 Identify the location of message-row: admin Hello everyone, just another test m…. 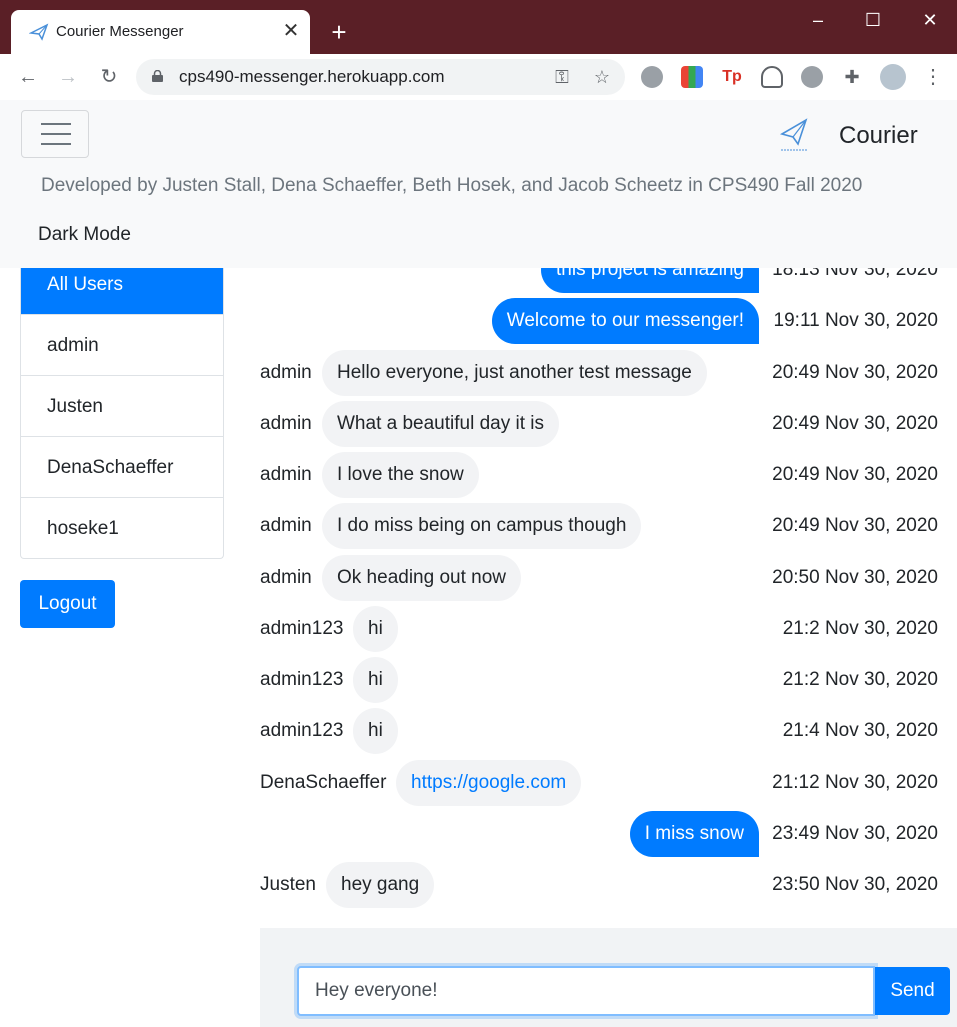
(605, 373).